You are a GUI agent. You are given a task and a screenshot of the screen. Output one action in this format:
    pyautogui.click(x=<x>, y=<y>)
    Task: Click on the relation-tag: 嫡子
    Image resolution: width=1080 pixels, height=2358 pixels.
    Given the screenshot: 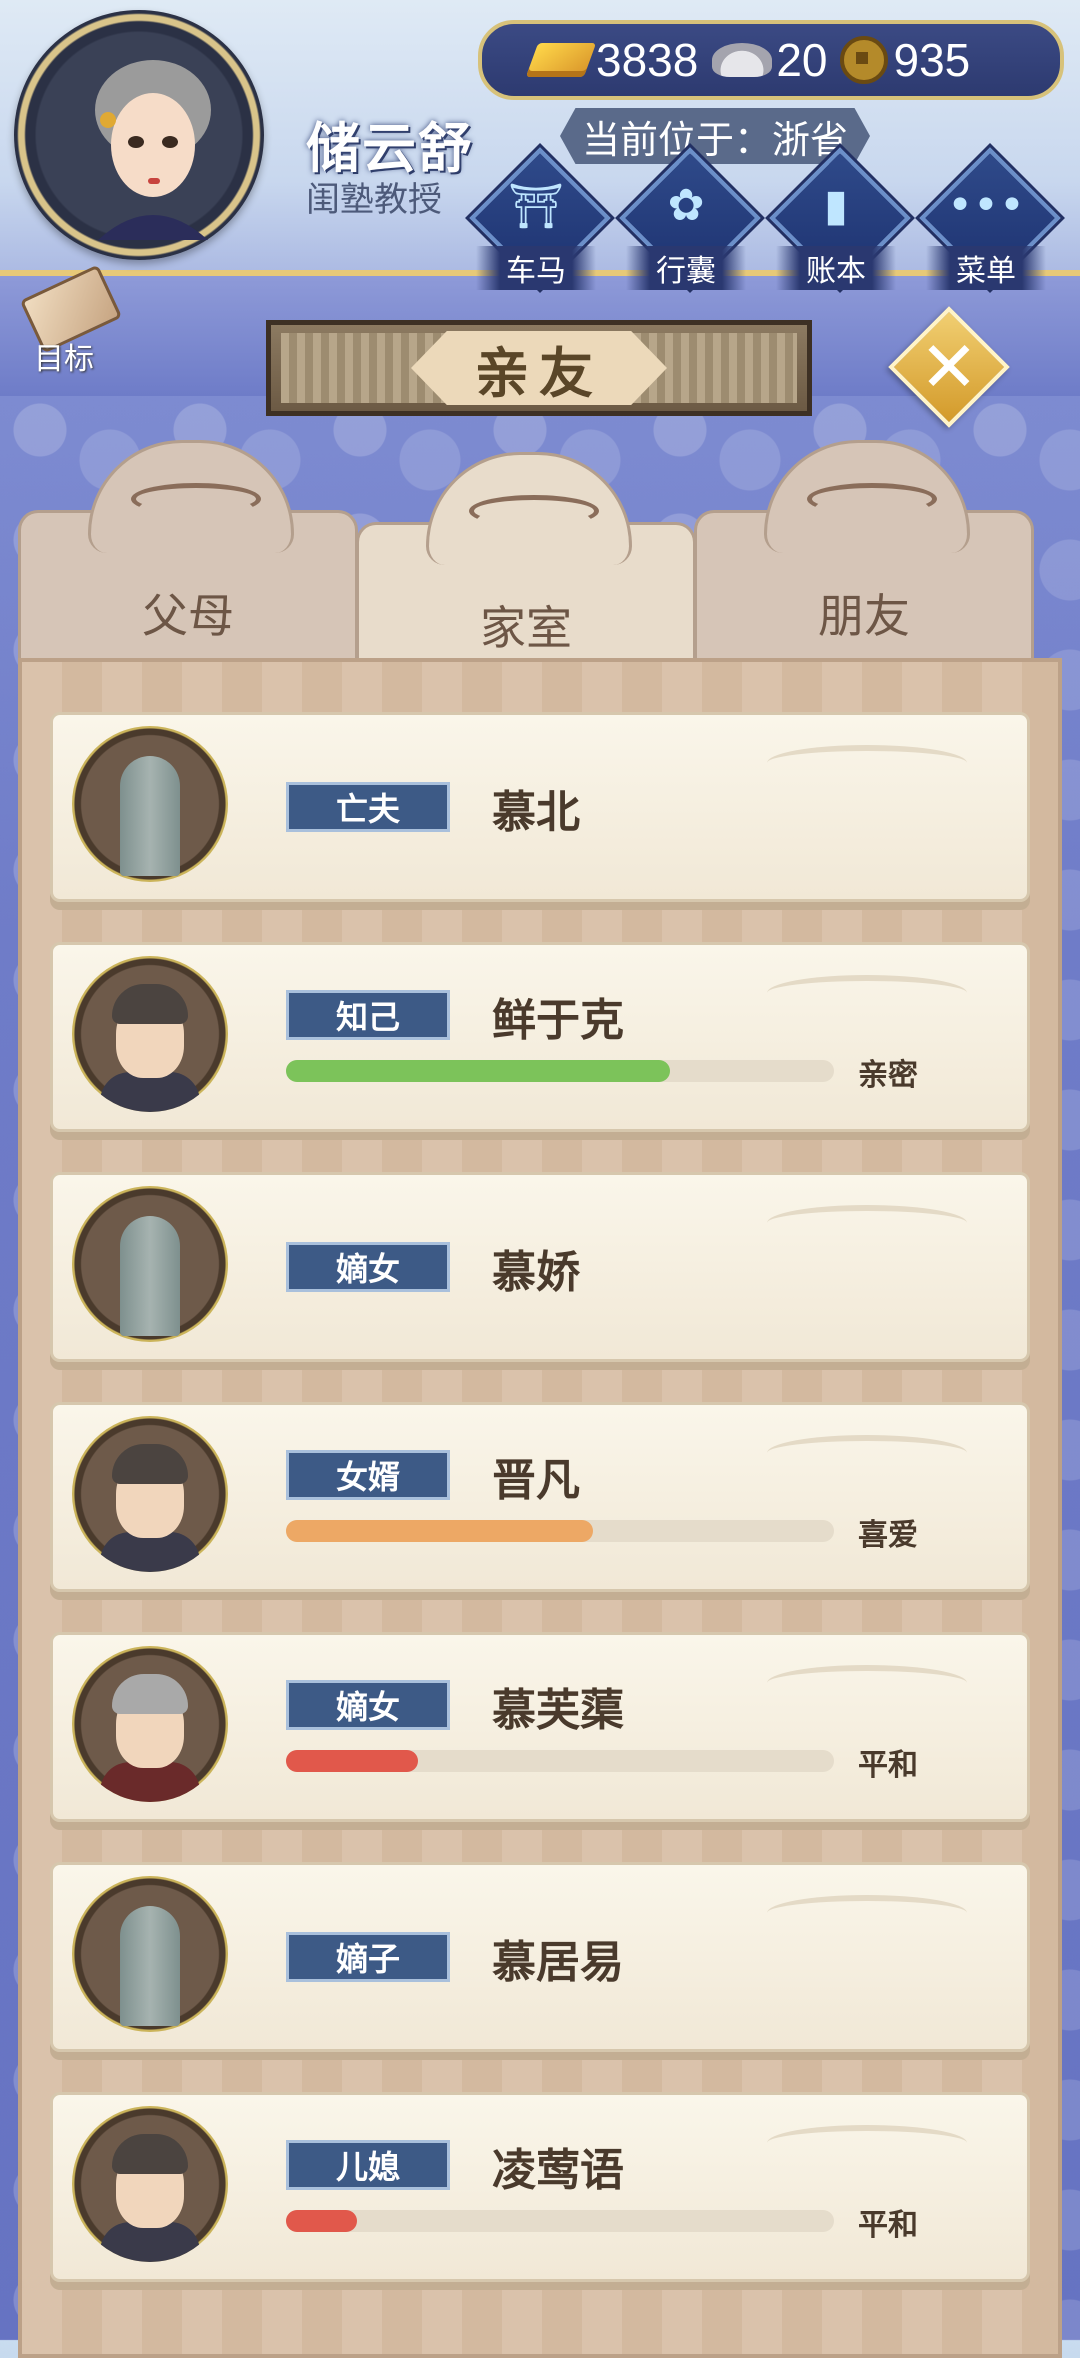 What is the action you would take?
    pyautogui.click(x=368, y=1957)
    